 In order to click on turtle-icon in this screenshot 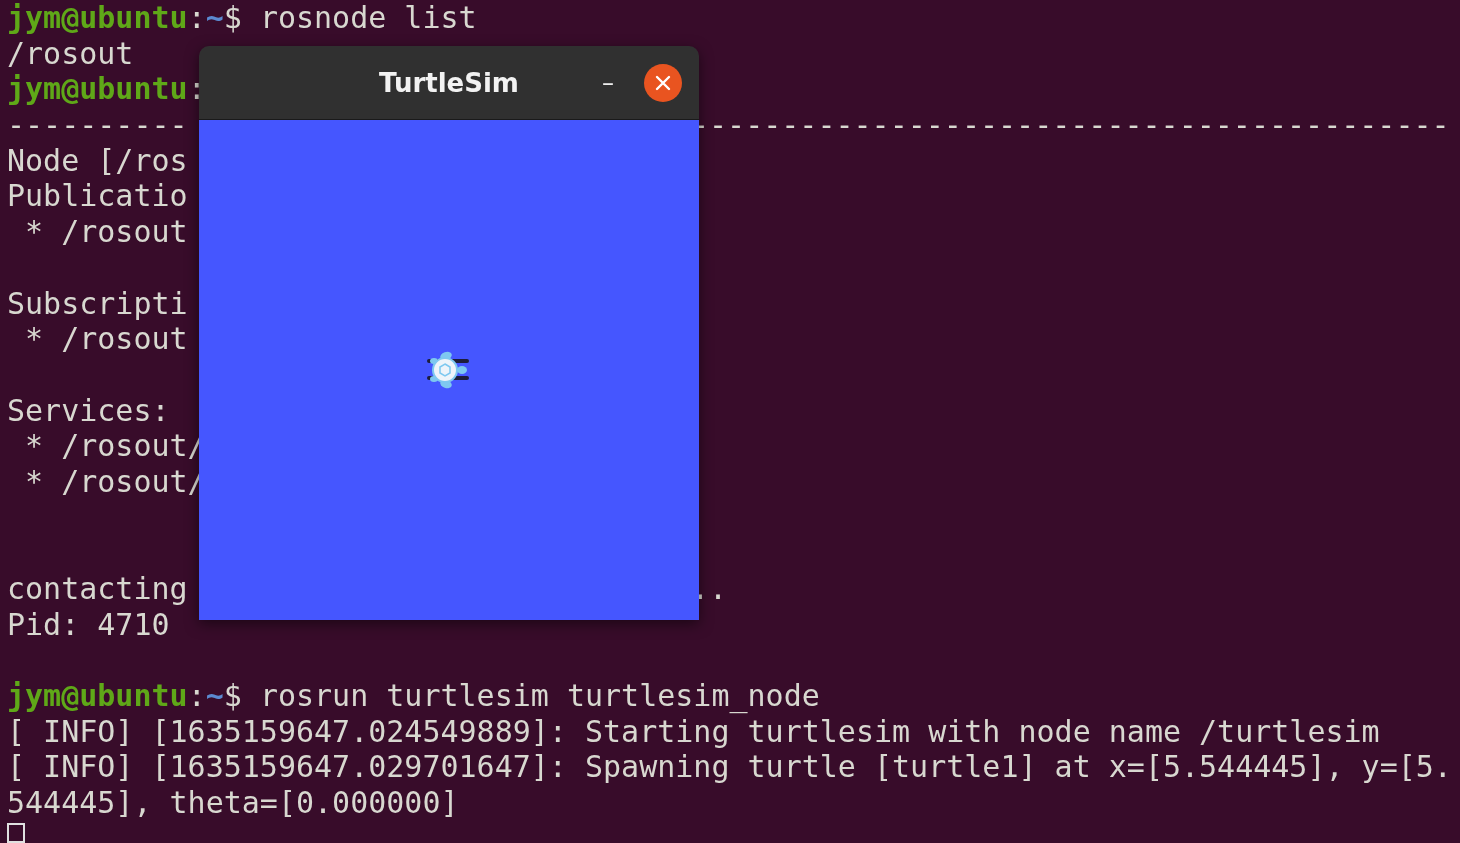, I will do `click(449, 370)`.